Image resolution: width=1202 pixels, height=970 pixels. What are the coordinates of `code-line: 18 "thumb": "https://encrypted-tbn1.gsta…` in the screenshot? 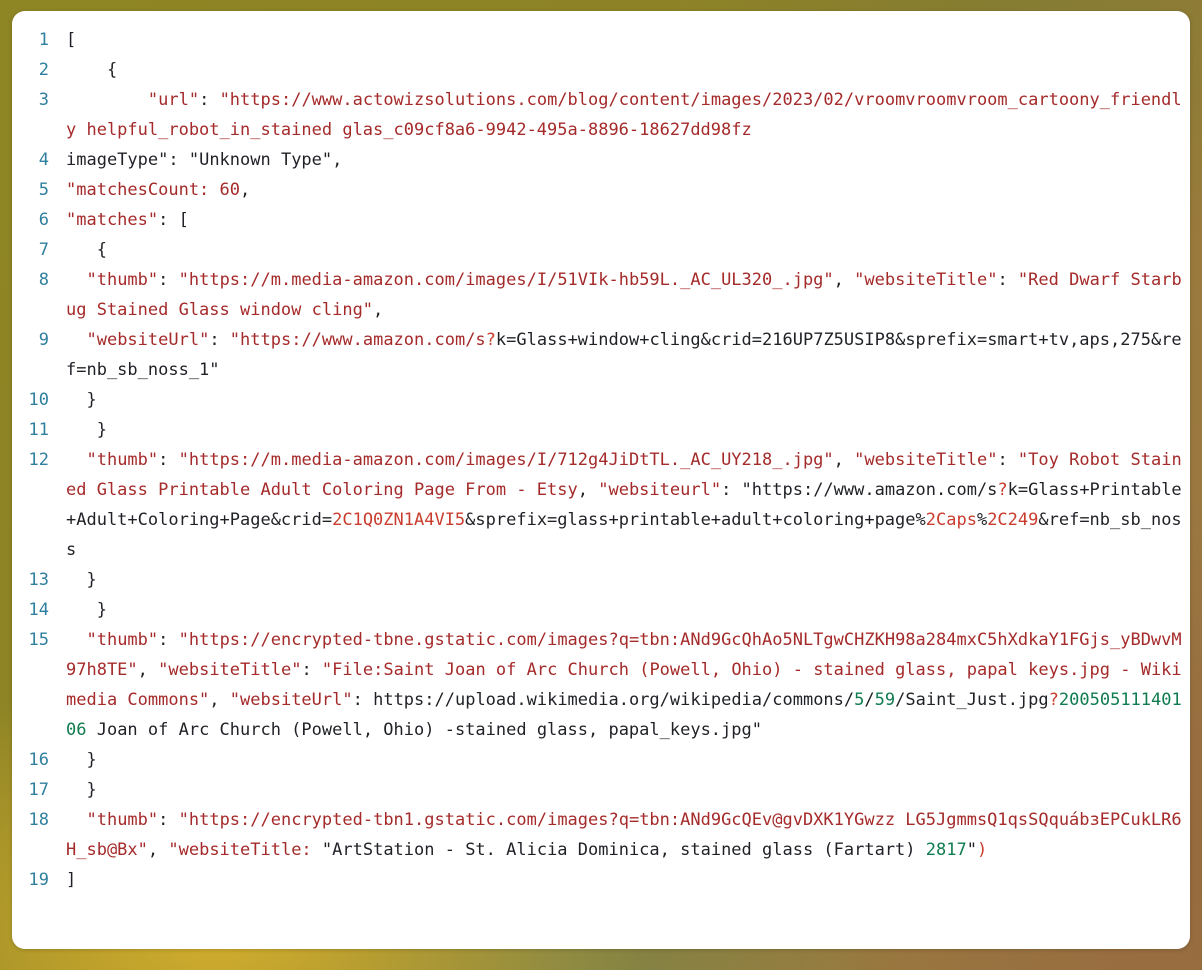 It's located at (598, 835).